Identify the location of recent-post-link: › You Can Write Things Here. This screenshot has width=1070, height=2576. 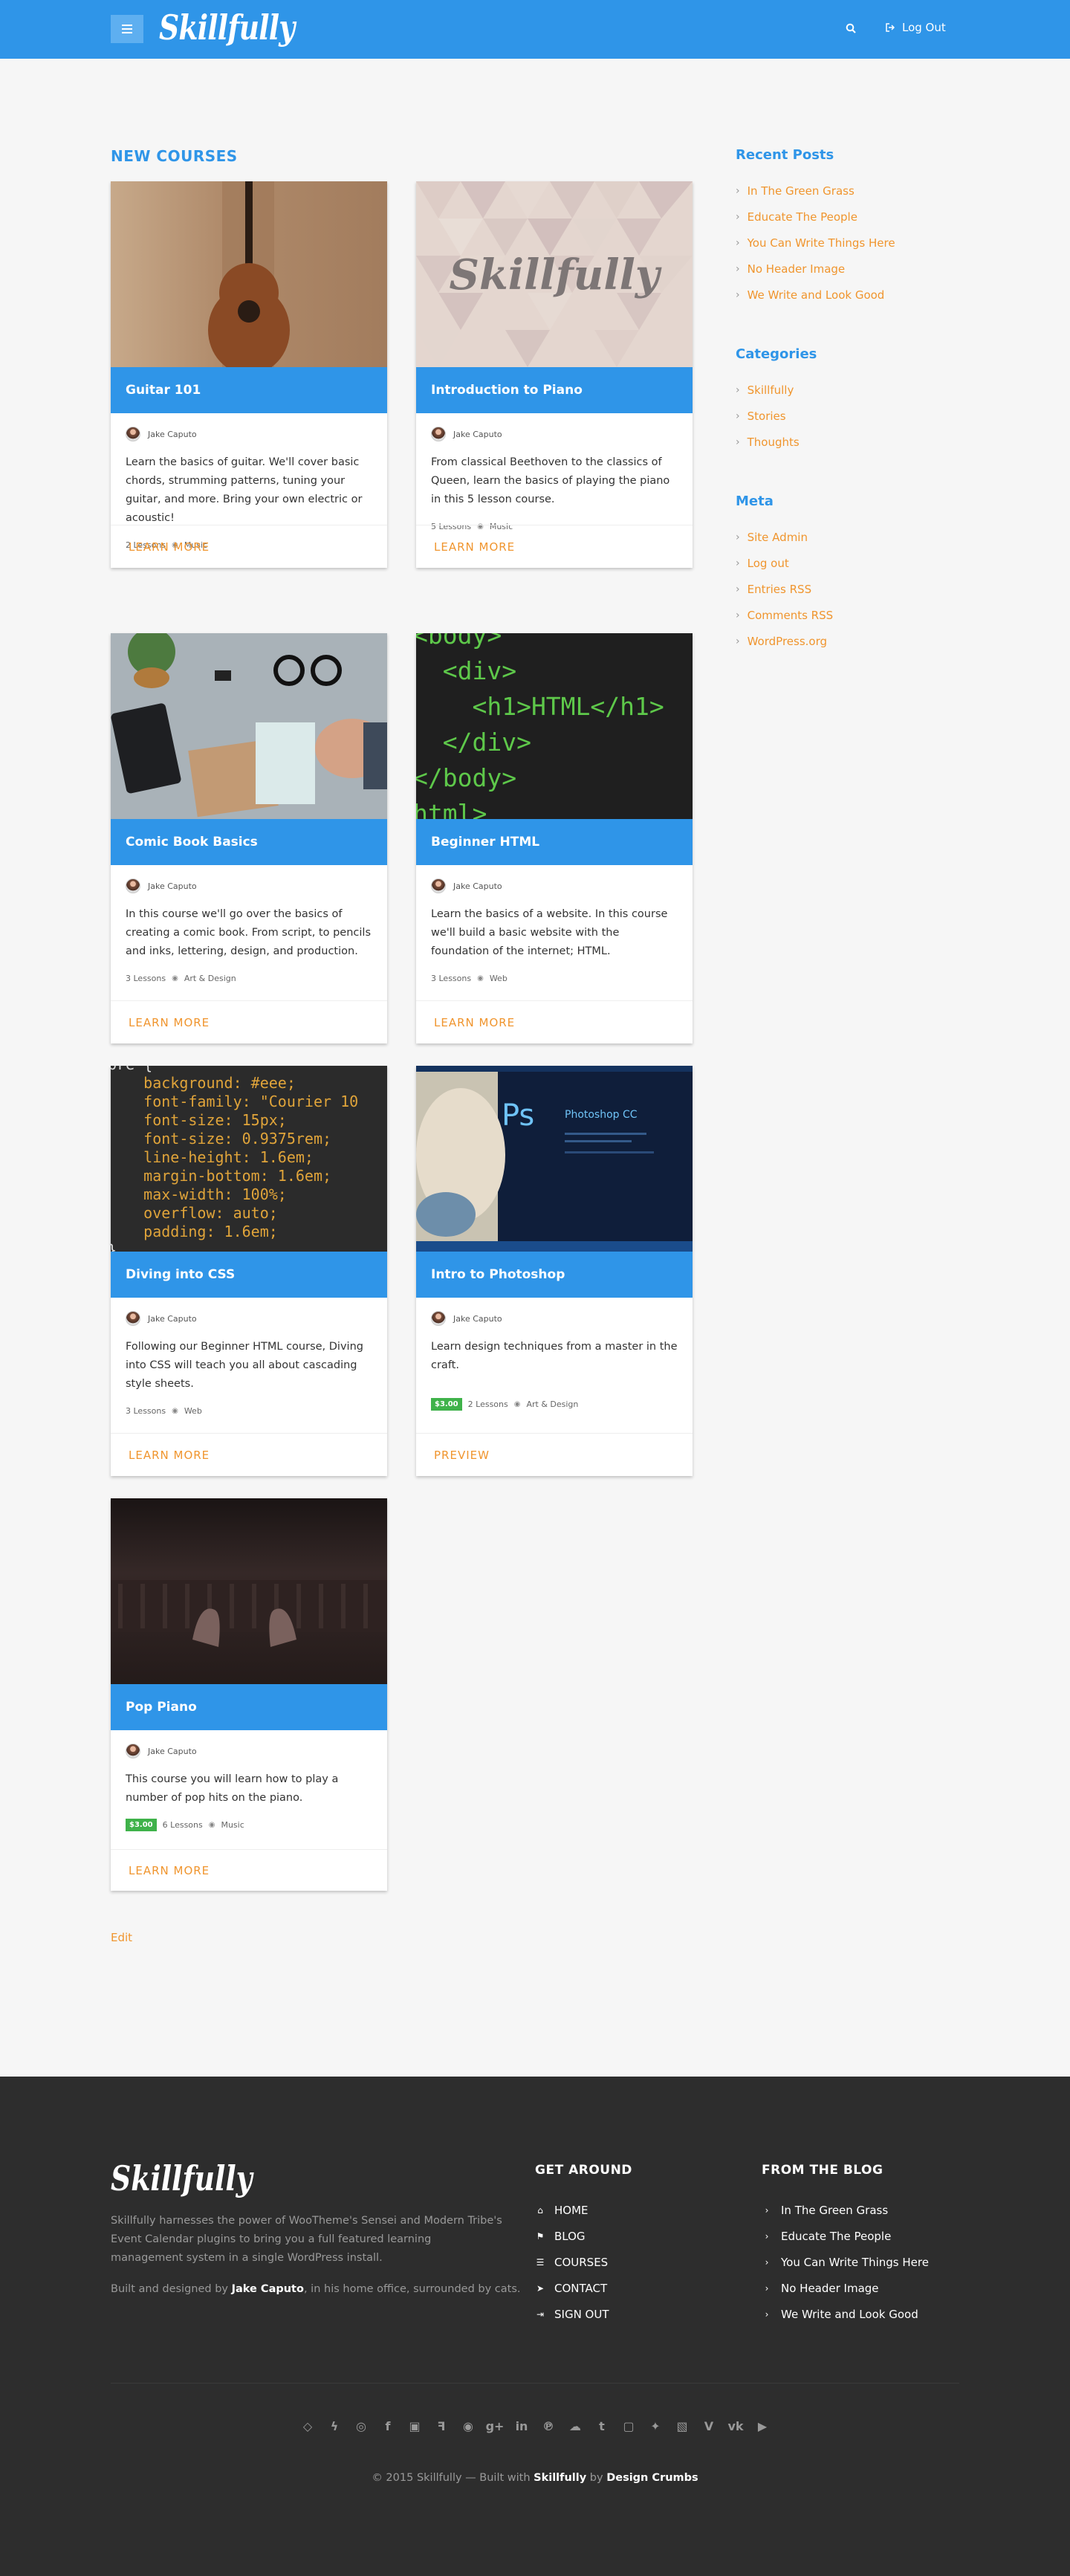
(815, 243).